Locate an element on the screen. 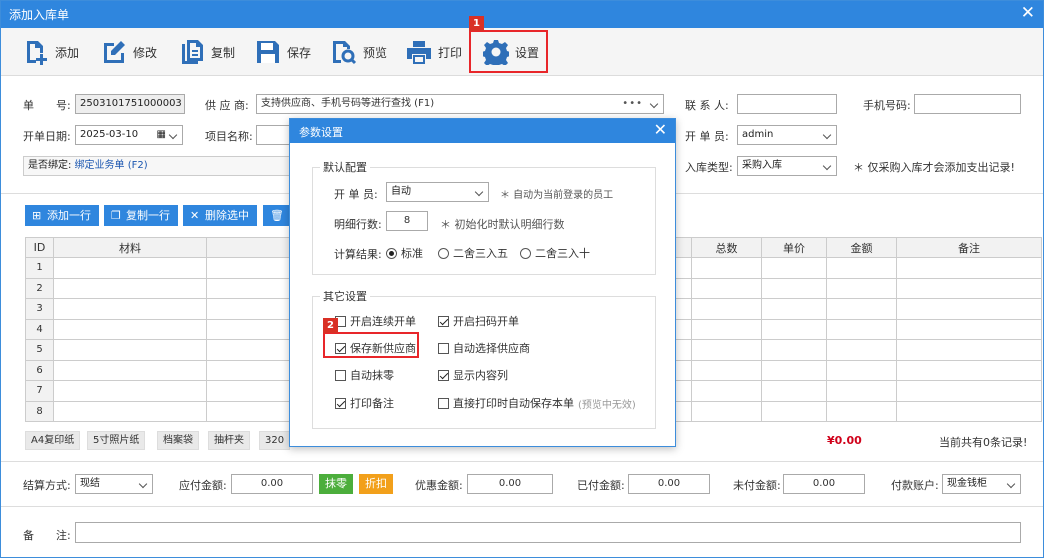 The width and height of the screenshot is (1044, 558). print-remark-label: 打印备注 is located at coordinates (372, 403).